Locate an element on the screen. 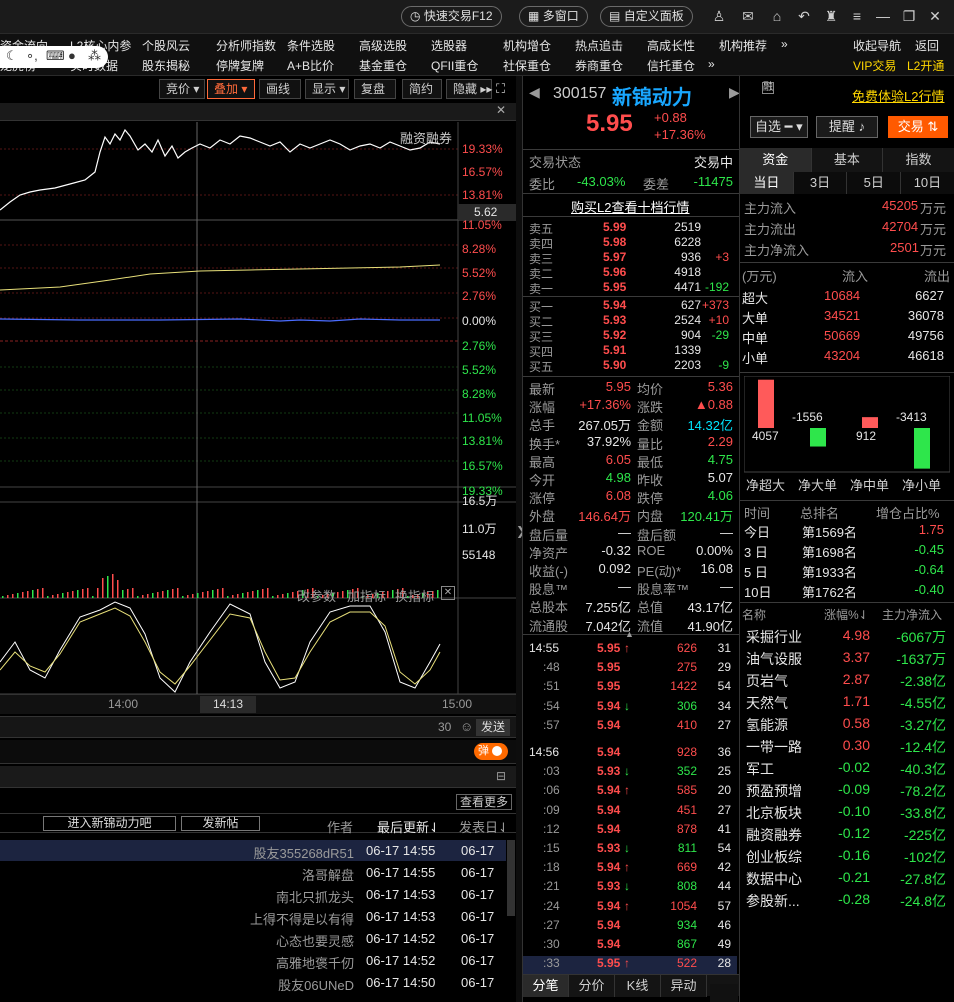 Image resolution: width=954 pixels, height=1002 pixels. menu-item: VIP交易 is located at coordinates (874, 65).